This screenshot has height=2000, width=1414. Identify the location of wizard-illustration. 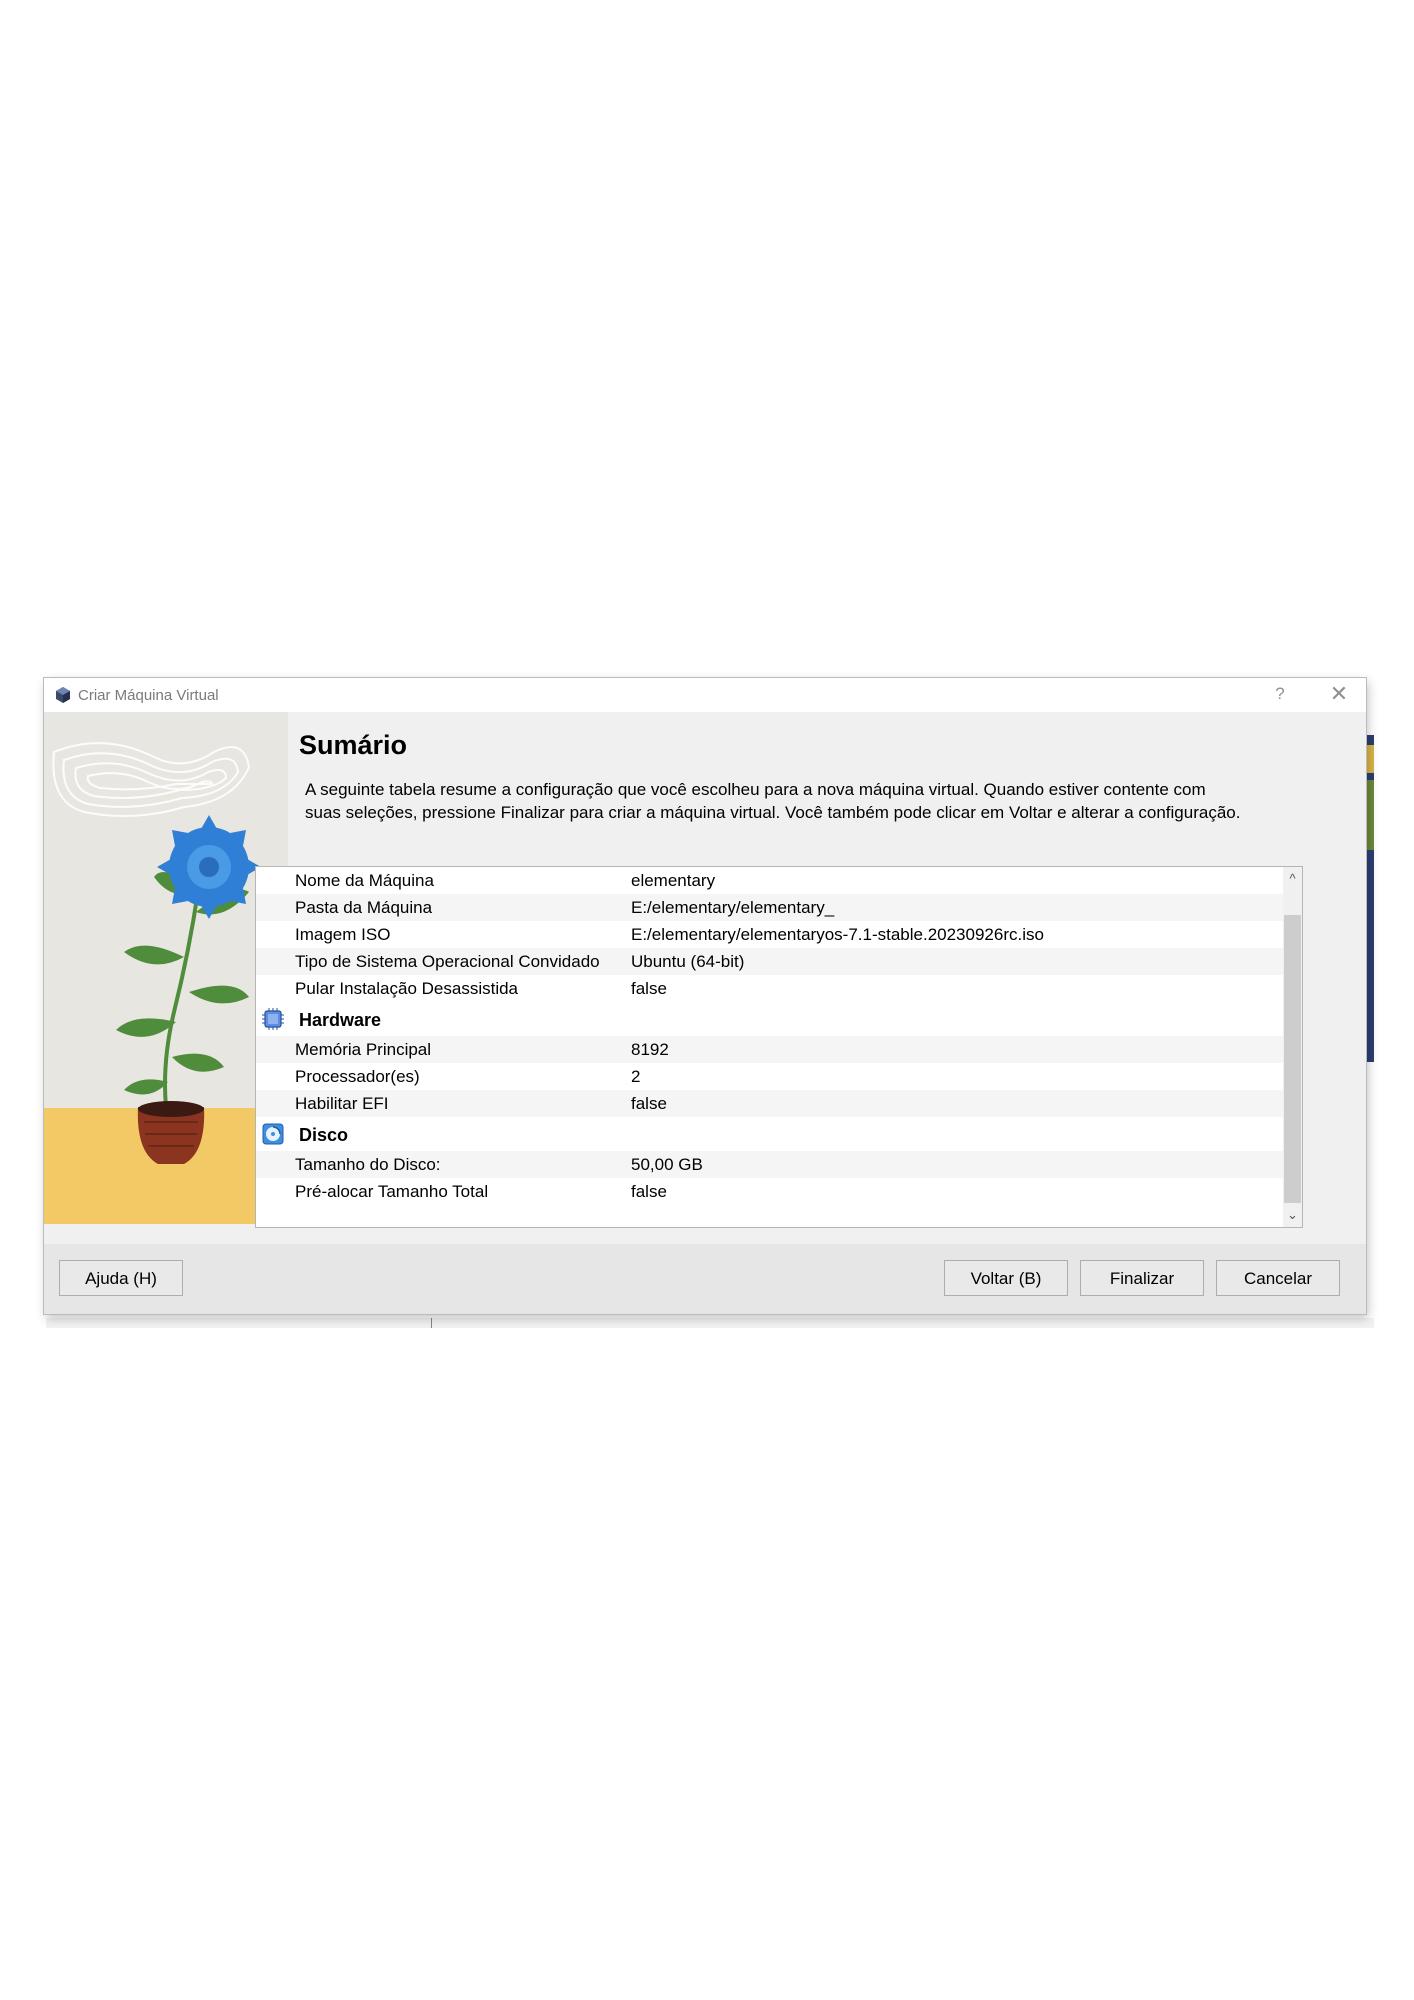
(166, 968).